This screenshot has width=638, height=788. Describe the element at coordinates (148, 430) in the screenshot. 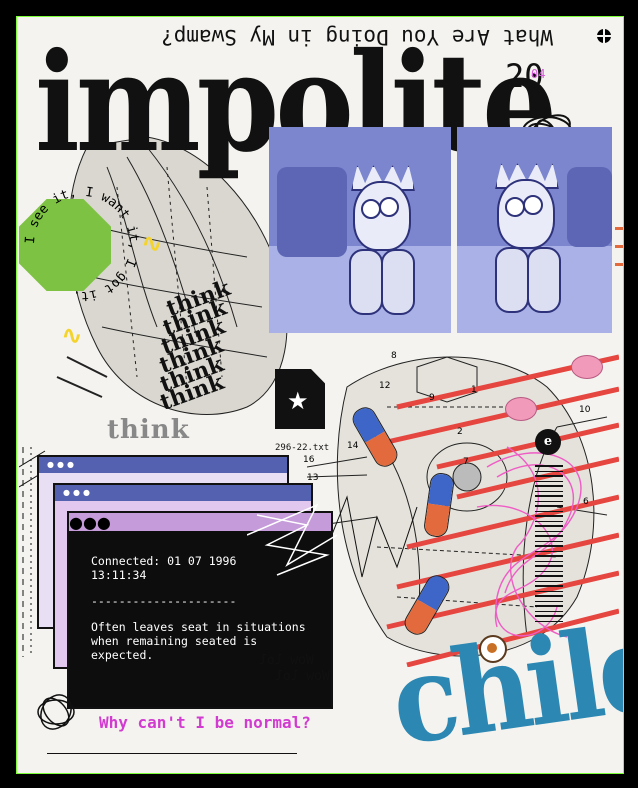

I see `think-shadow-text: think` at that location.